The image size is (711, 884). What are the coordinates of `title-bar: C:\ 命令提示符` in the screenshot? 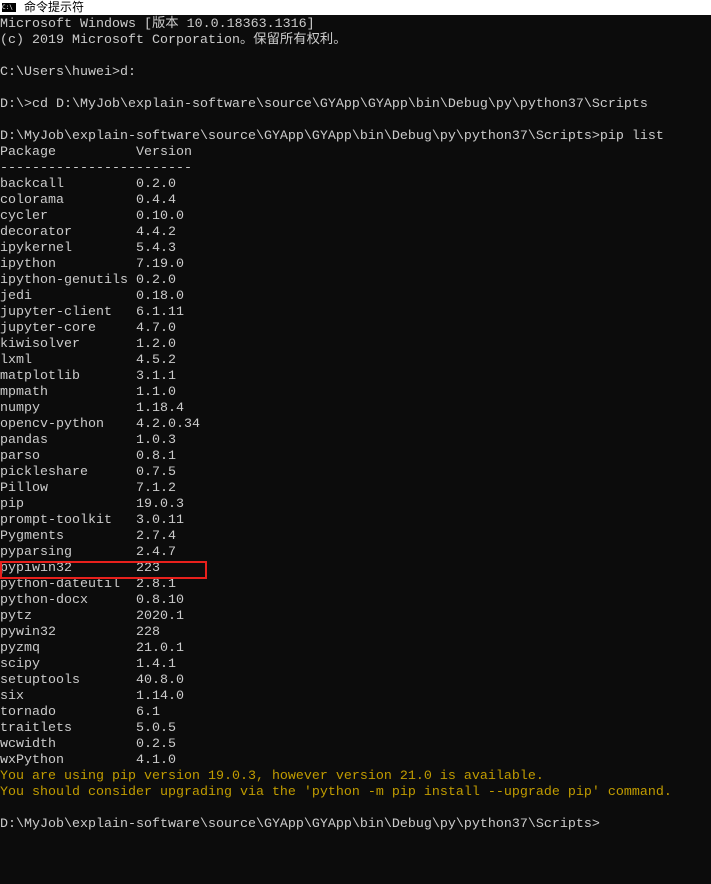 It's located at (355, 7).